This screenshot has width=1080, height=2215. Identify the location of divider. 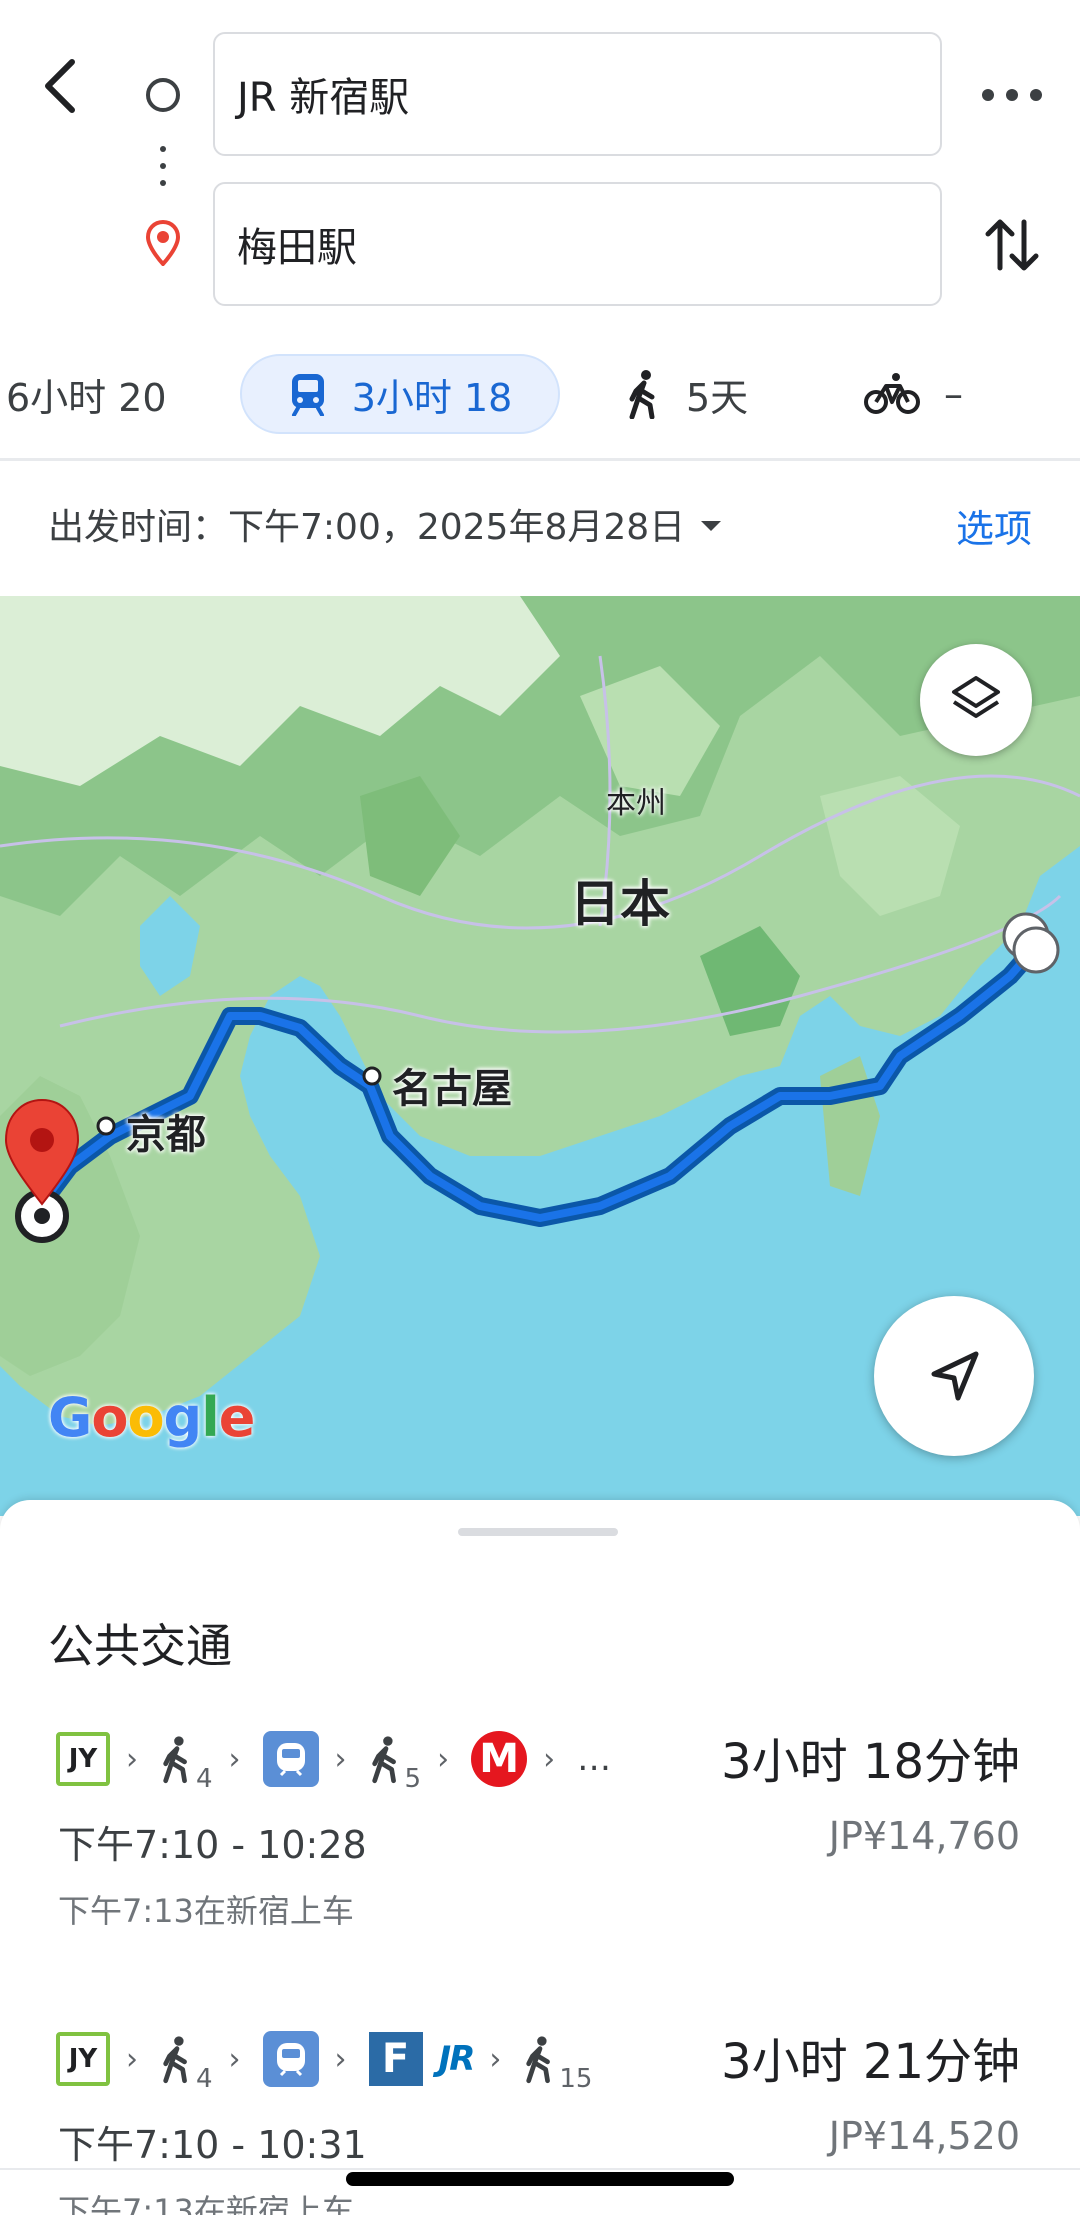
(540, 459).